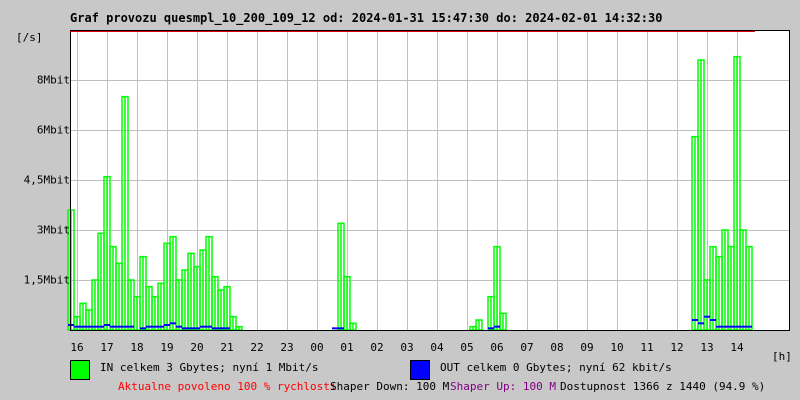 The width and height of the screenshot is (800, 400). I want to click on y-tick-label: 8Mbit, so click(53, 80).